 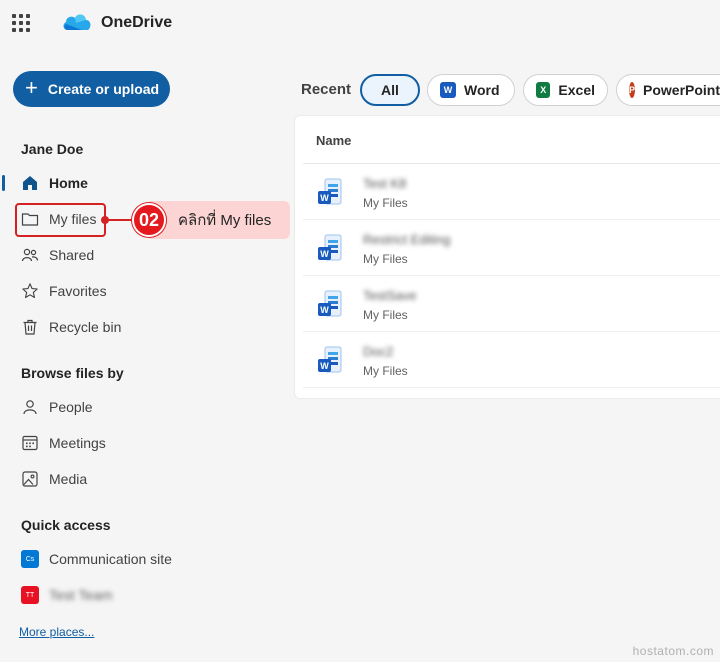 What do you see at coordinates (30, 559) in the screenshot?
I see `site-badge-icon: Cs` at bounding box center [30, 559].